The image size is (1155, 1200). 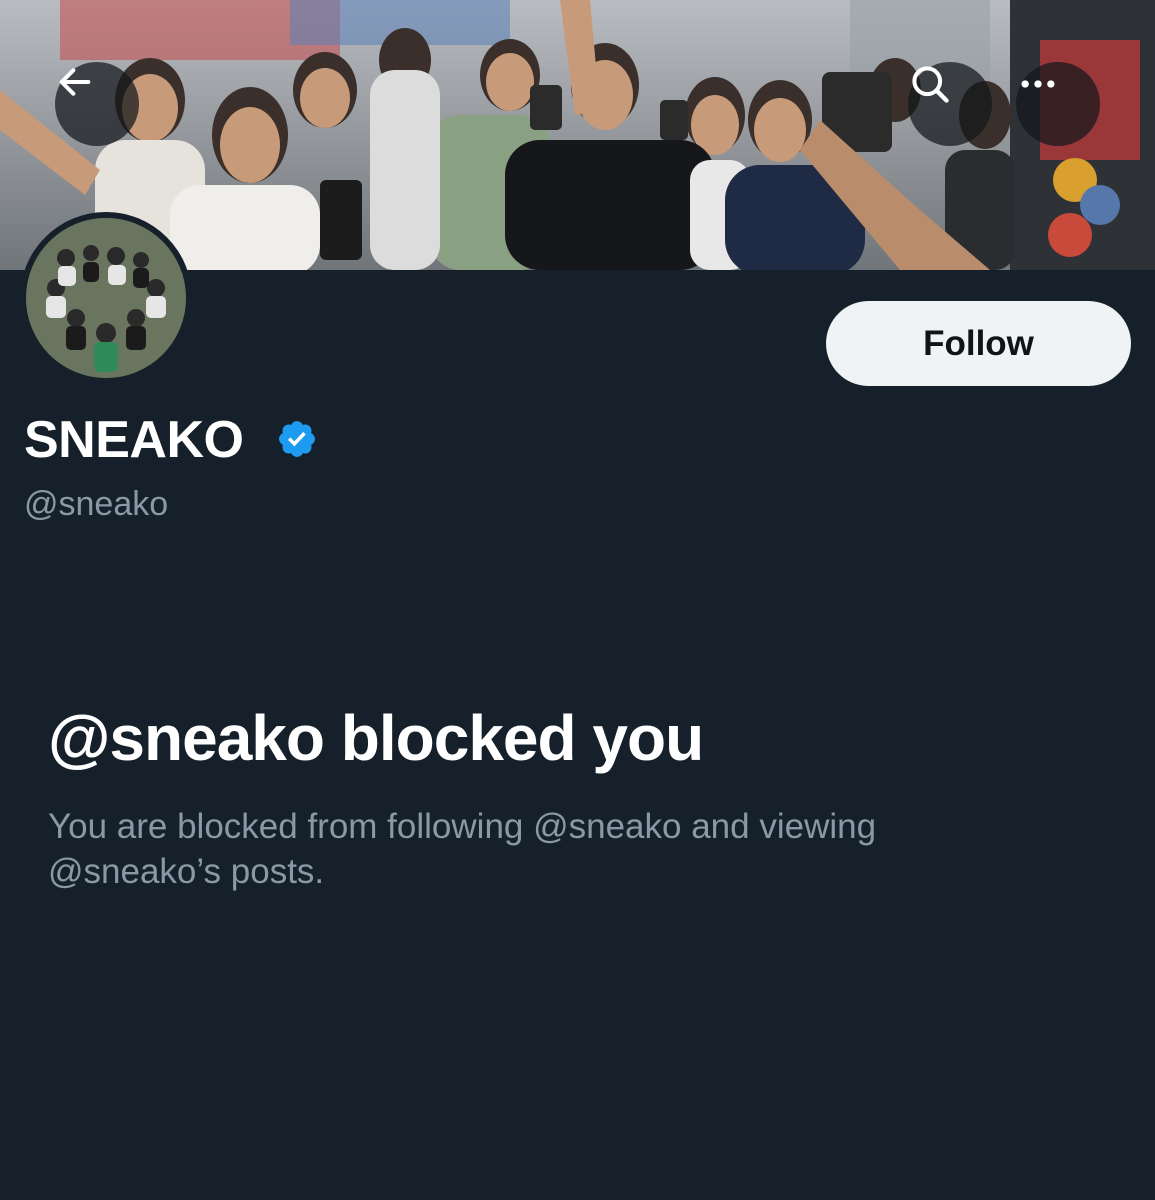 What do you see at coordinates (950, 104) in the screenshot?
I see `search-button` at bounding box center [950, 104].